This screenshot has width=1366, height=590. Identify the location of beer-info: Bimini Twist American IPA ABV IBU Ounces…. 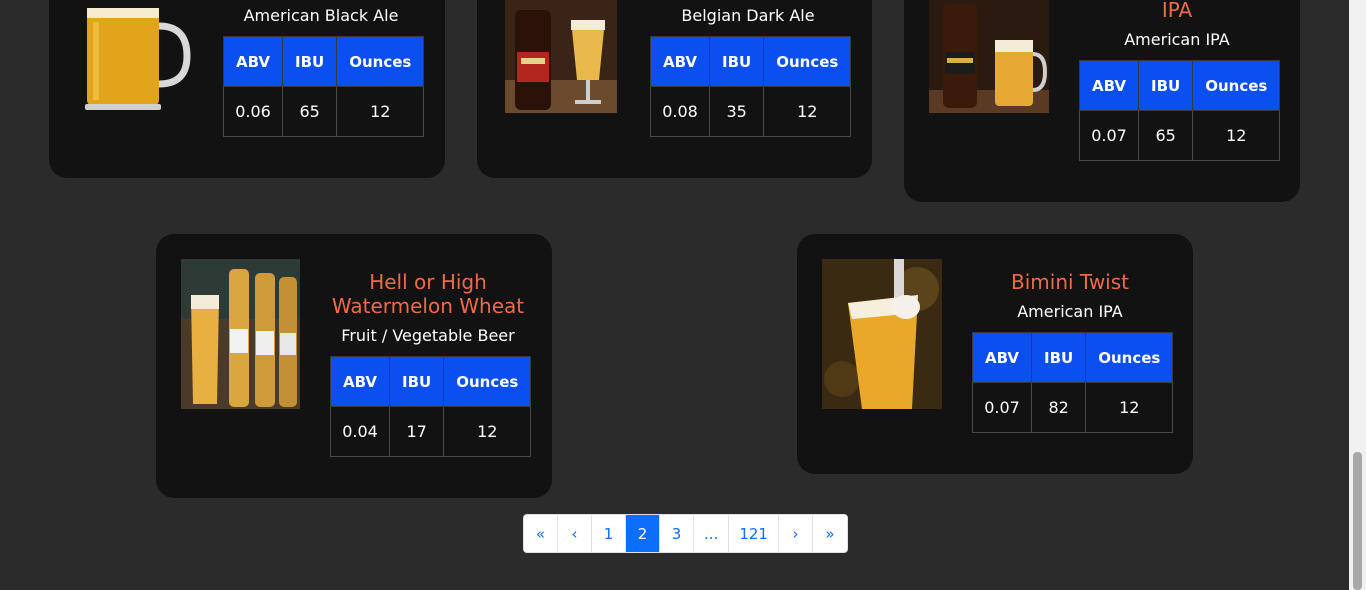
(1072, 351).